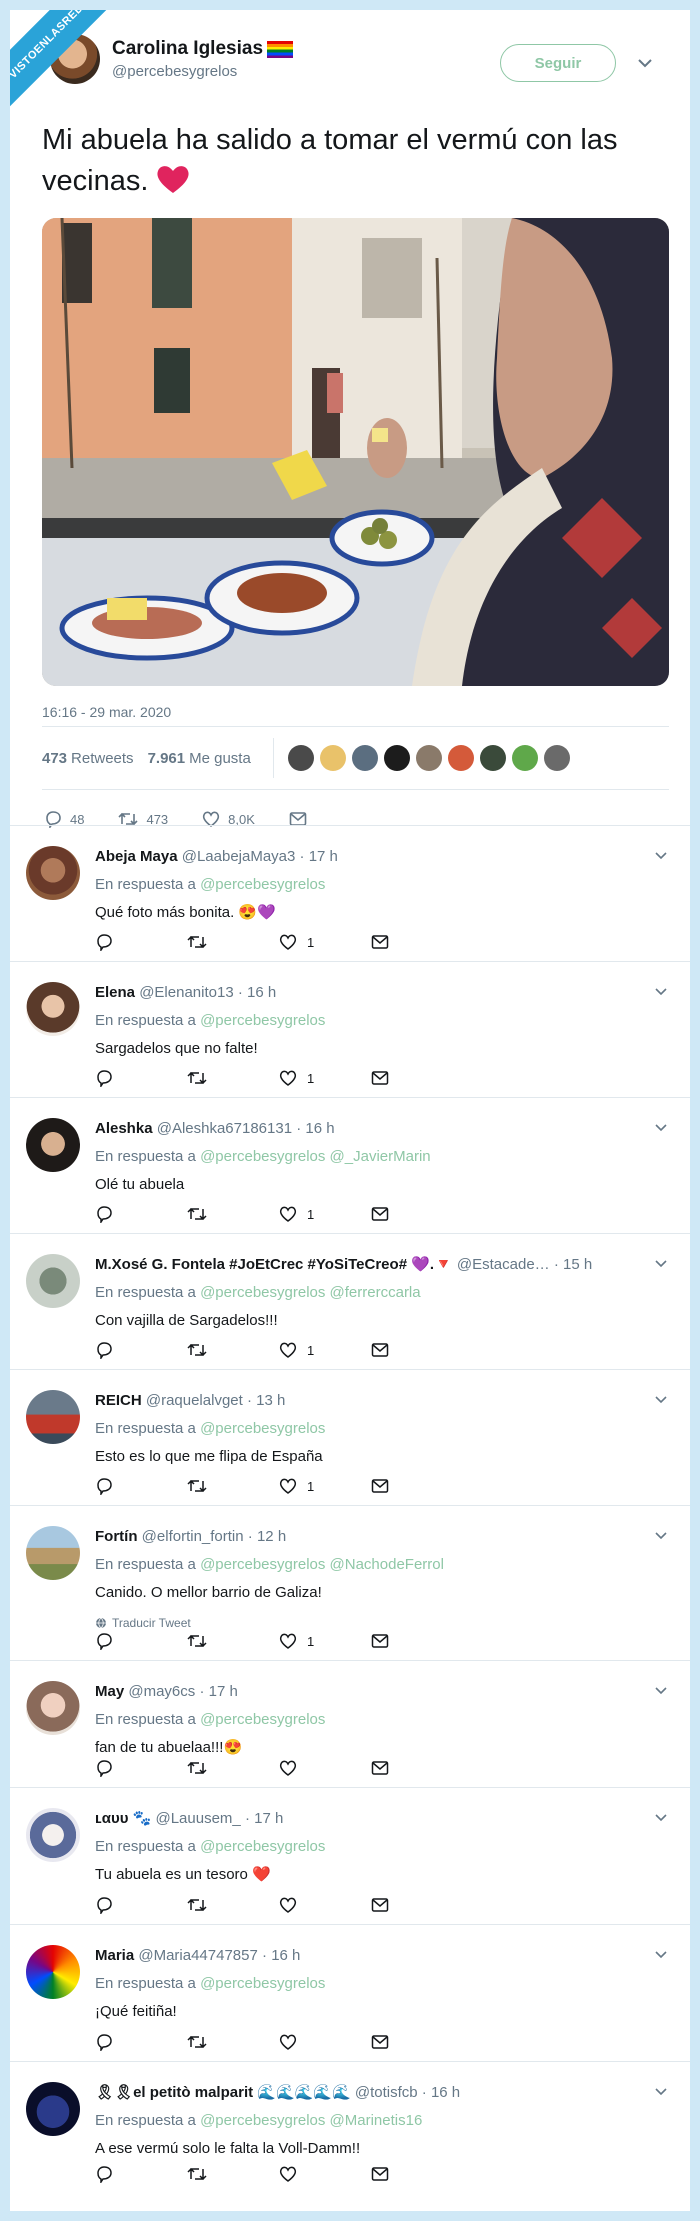  What do you see at coordinates (199, 758) in the screenshot?
I see `likes-stat: 7.961 Me gusta` at bounding box center [199, 758].